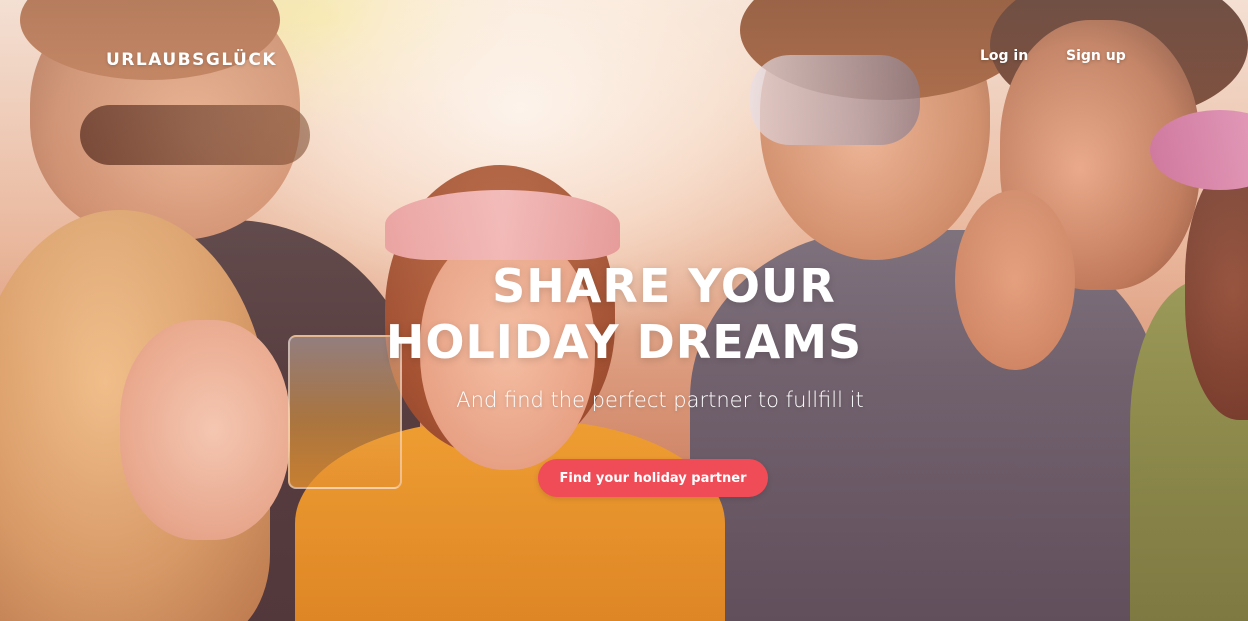  I want to click on find-holiday-partner-button: Find your holiday partner, so click(653, 478).